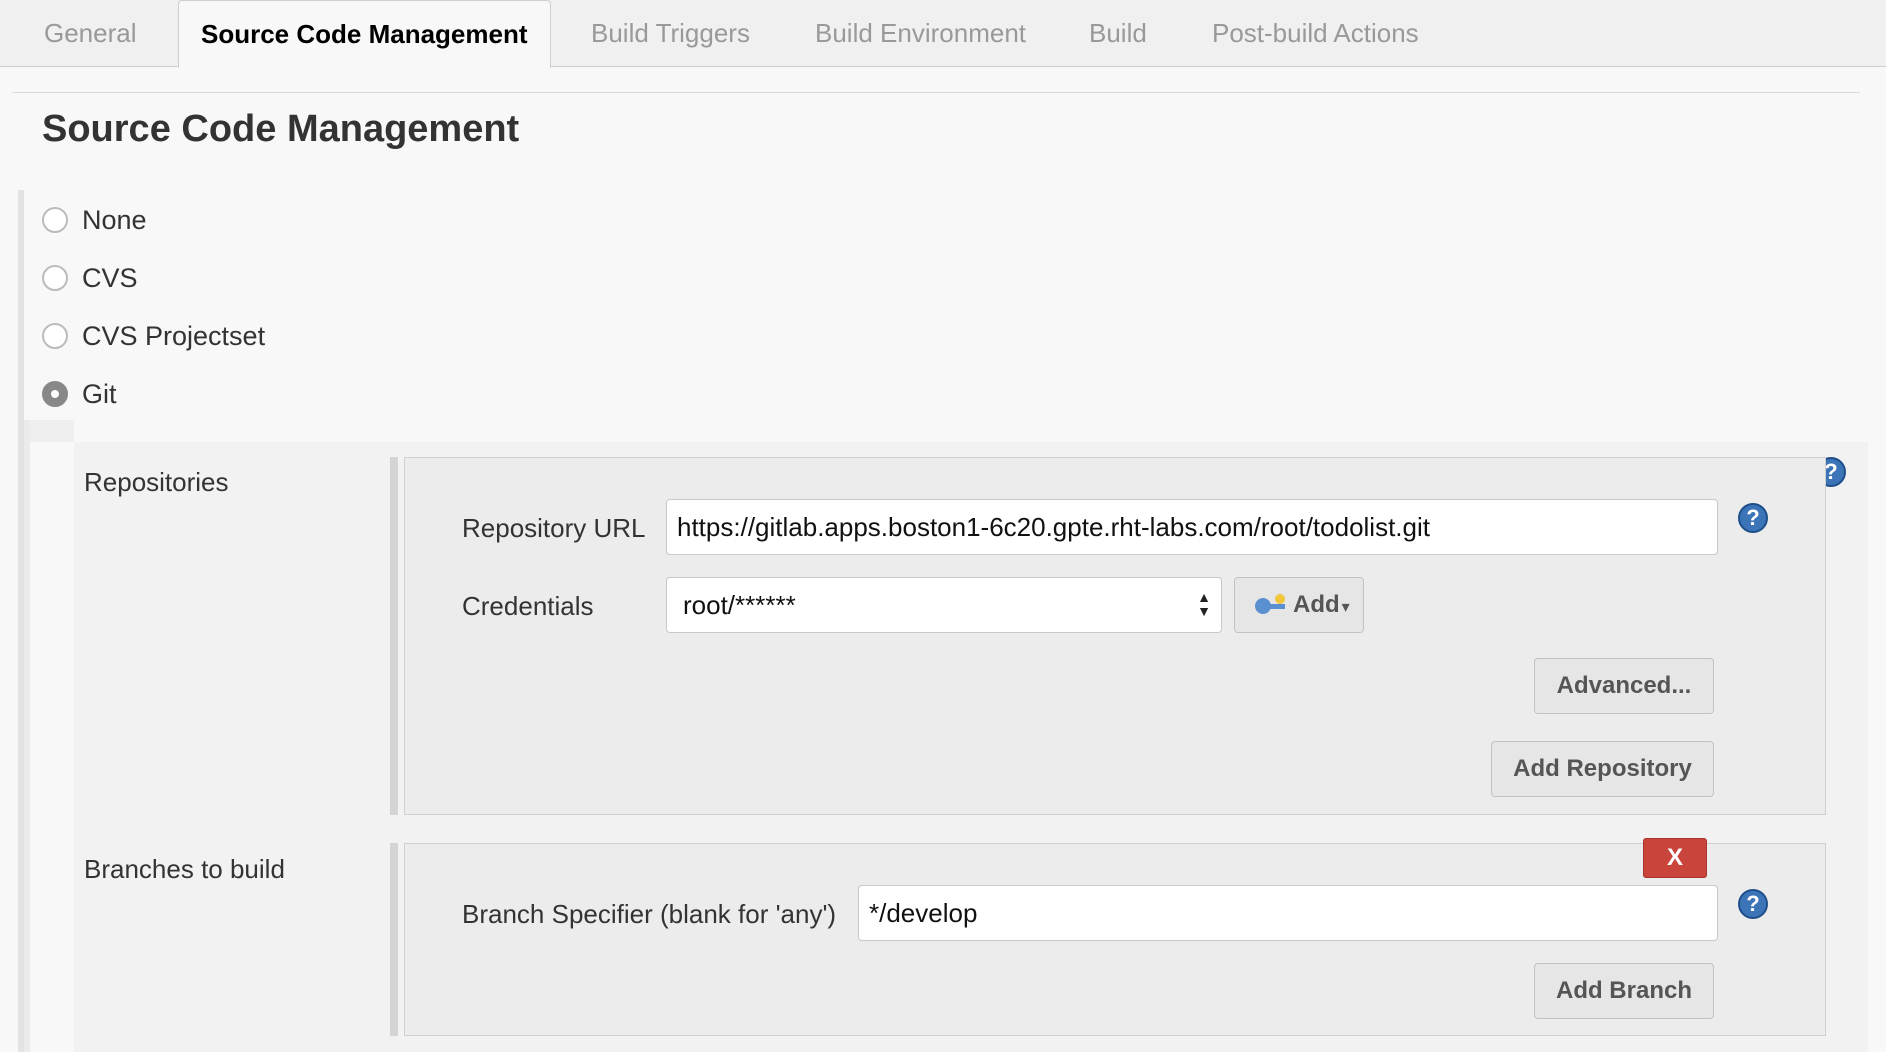 The width and height of the screenshot is (1886, 1052). I want to click on repositories-label: Repositories, so click(156, 482).